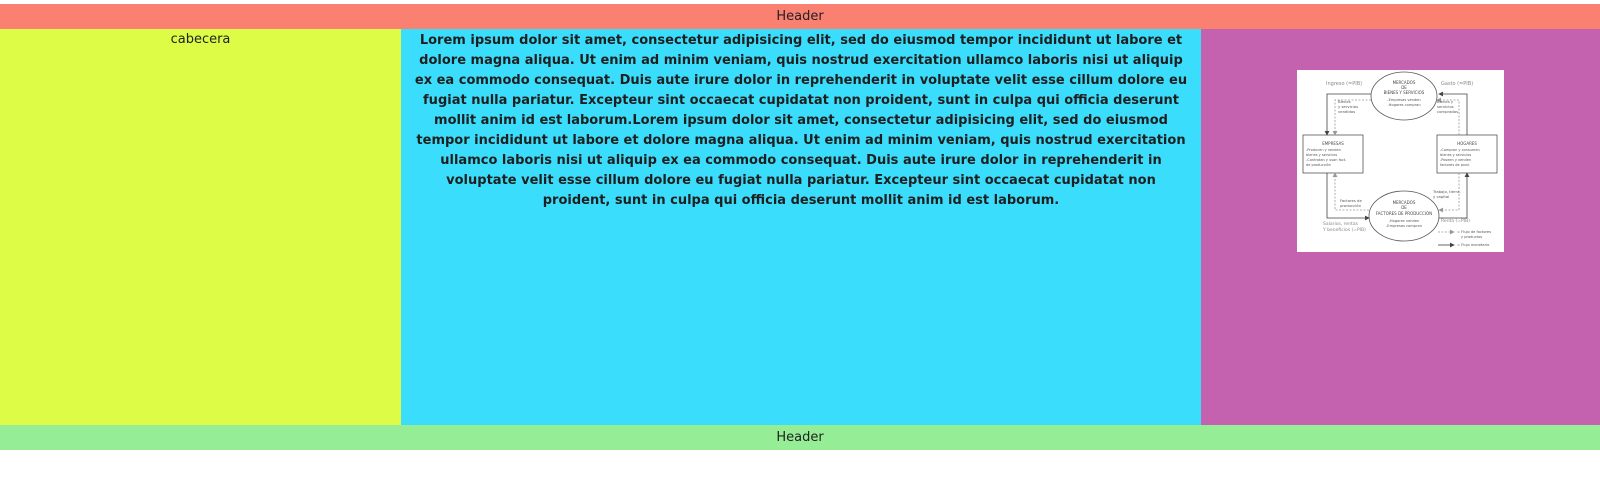 This screenshot has width=1600, height=494. Describe the element at coordinates (1404, 221) in the screenshot. I see `factor-market-item1: -Hogares venden` at that location.